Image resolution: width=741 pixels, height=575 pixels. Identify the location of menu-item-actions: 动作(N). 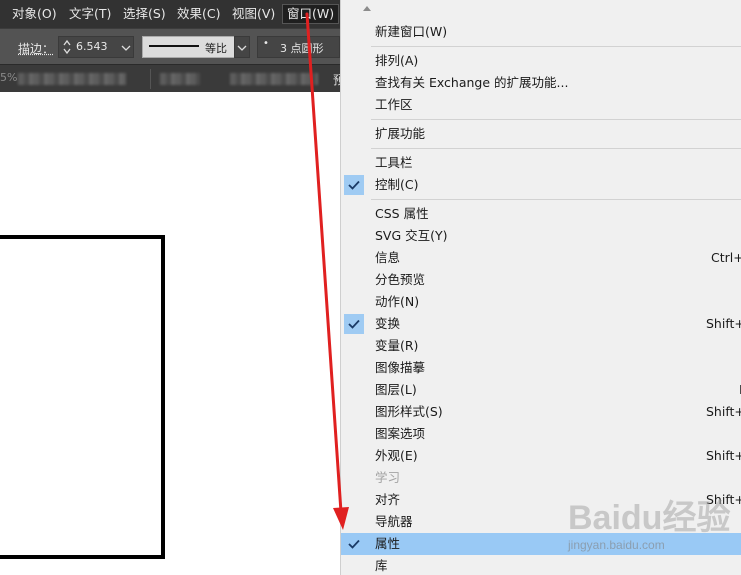
(541, 302).